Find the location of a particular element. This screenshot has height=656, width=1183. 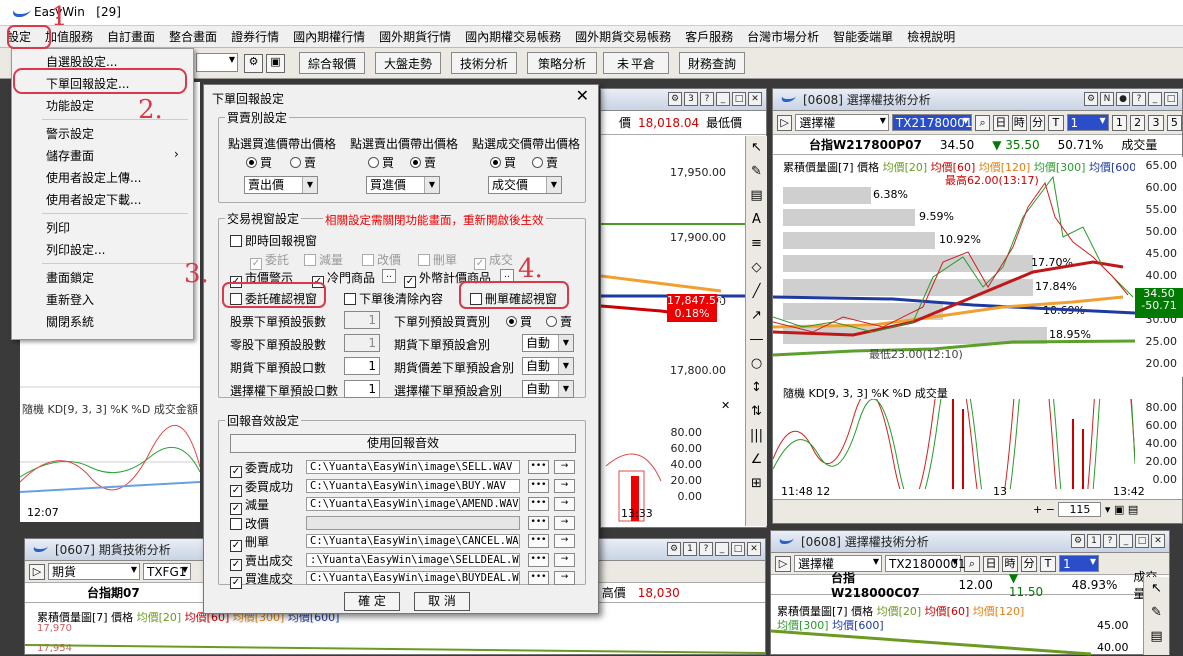

toolbar-button-technical: 技術分析 is located at coordinates (484, 63).